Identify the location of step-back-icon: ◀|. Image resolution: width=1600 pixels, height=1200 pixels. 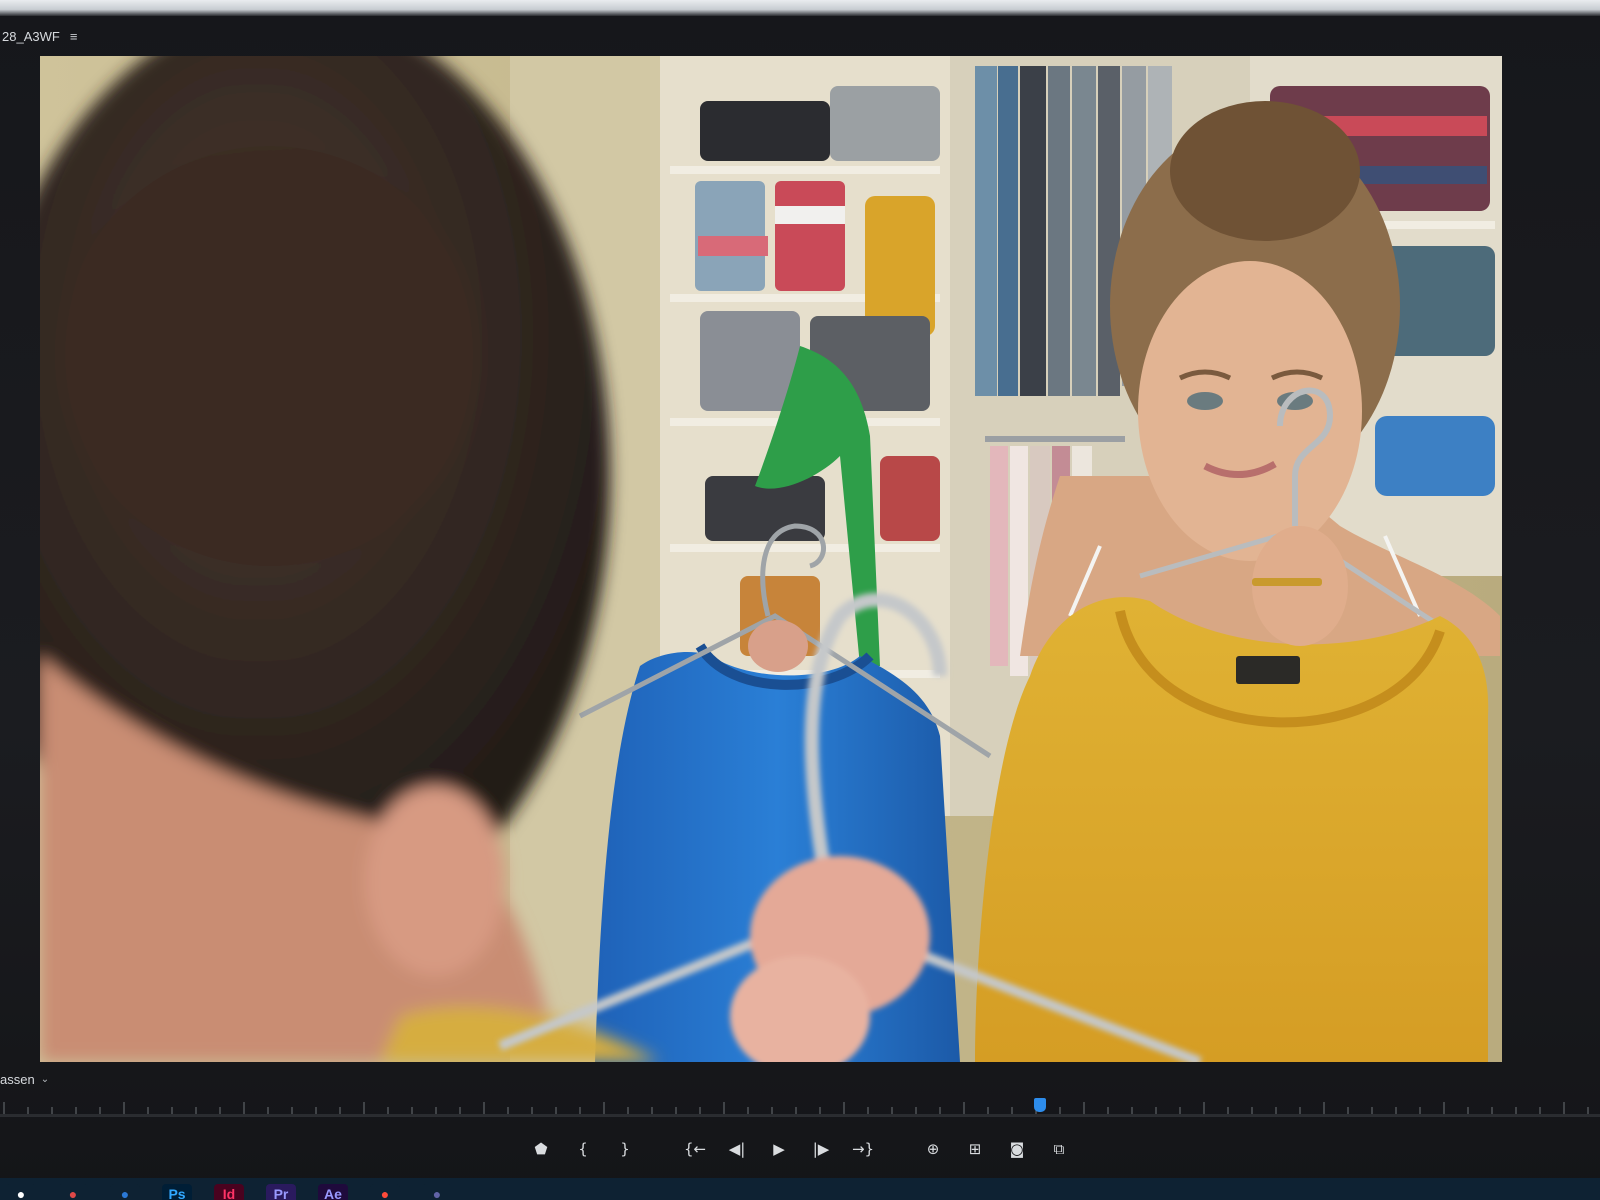
(737, 1149).